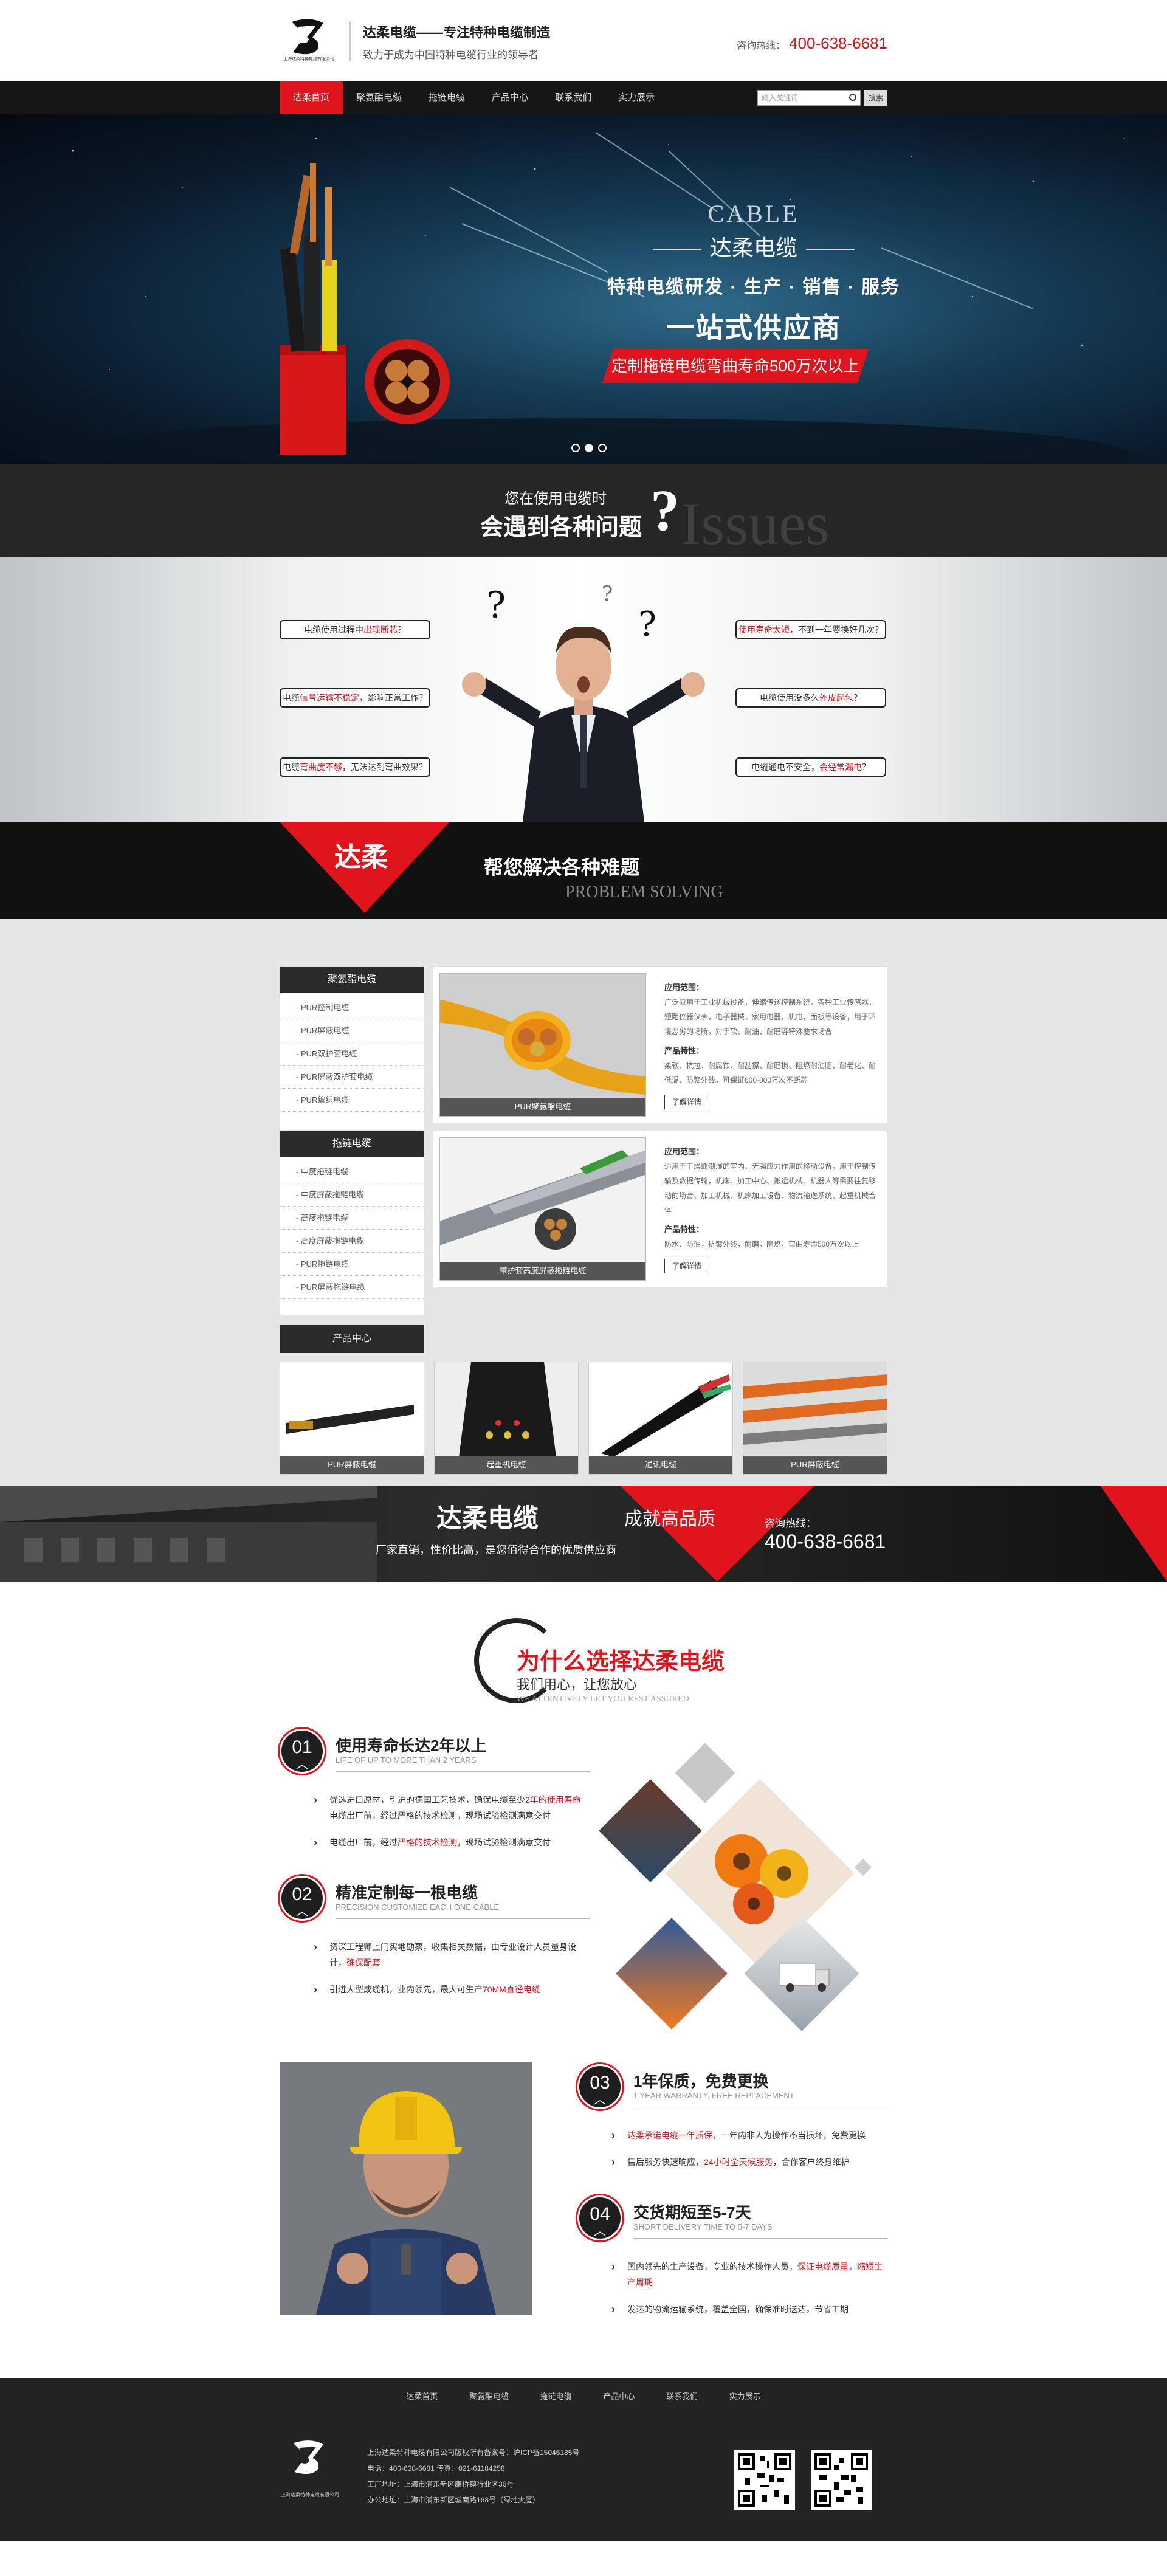 The height and width of the screenshot is (2576, 1167). What do you see at coordinates (352, 1100) in the screenshot?
I see `category-item: PUR编织电缆` at bounding box center [352, 1100].